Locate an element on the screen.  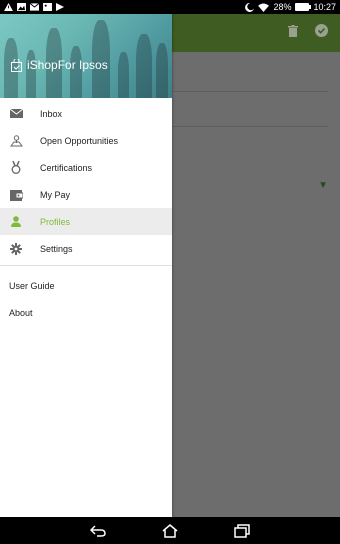
system-nav-bar is located at coordinates (170, 530).